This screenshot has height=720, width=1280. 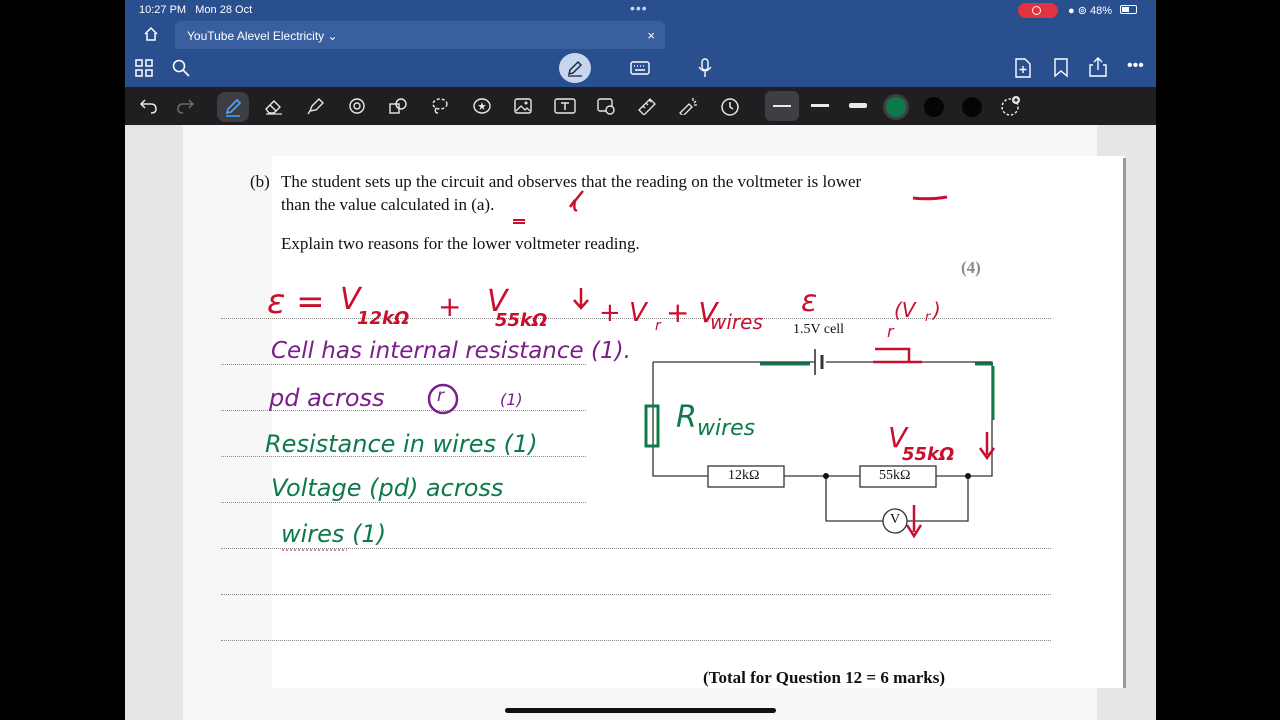 What do you see at coordinates (937, 310) in the screenshot?
I see `handwritten-vr-bracket-close: )` at bounding box center [937, 310].